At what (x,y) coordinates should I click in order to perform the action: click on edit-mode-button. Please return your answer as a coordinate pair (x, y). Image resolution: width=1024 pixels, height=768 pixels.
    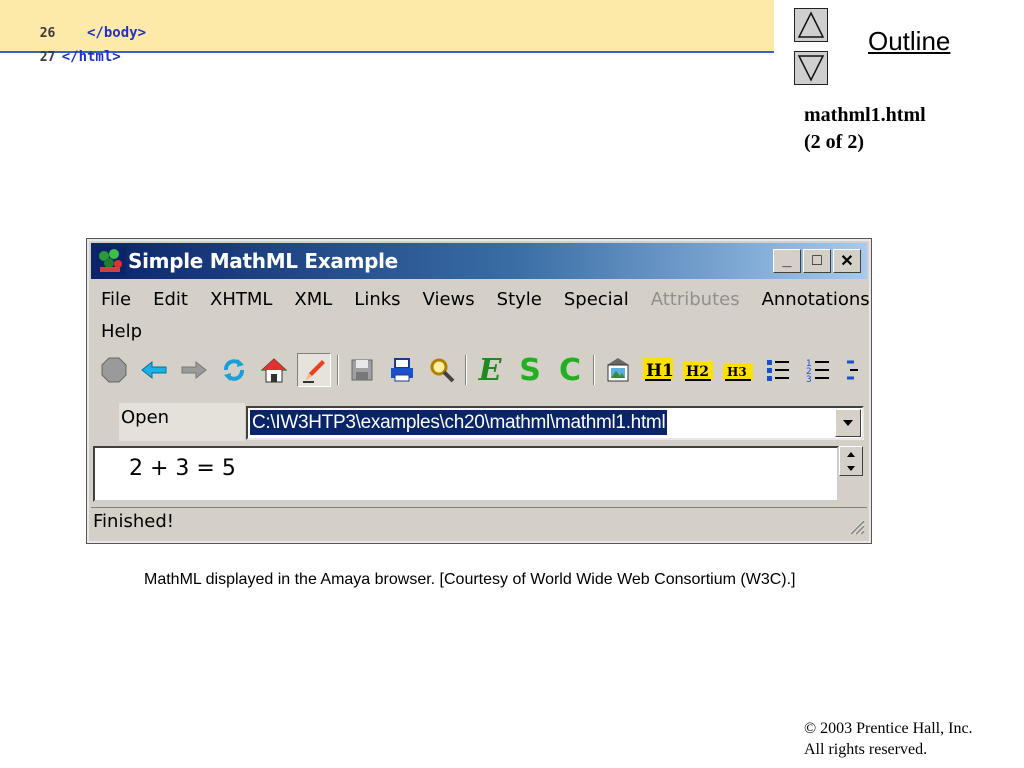
    Looking at the image, I should click on (314, 370).